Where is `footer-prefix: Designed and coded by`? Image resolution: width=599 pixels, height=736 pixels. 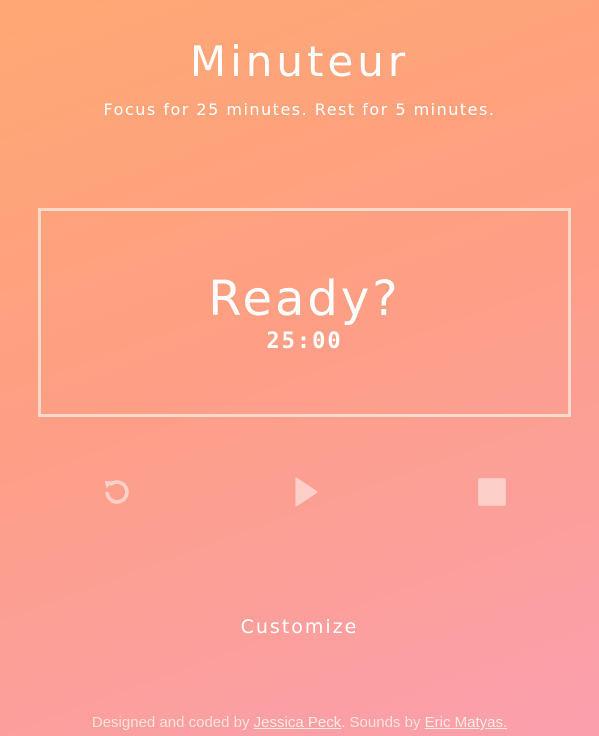
footer-prefix: Designed and coded by is located at coordinates (172, 722).